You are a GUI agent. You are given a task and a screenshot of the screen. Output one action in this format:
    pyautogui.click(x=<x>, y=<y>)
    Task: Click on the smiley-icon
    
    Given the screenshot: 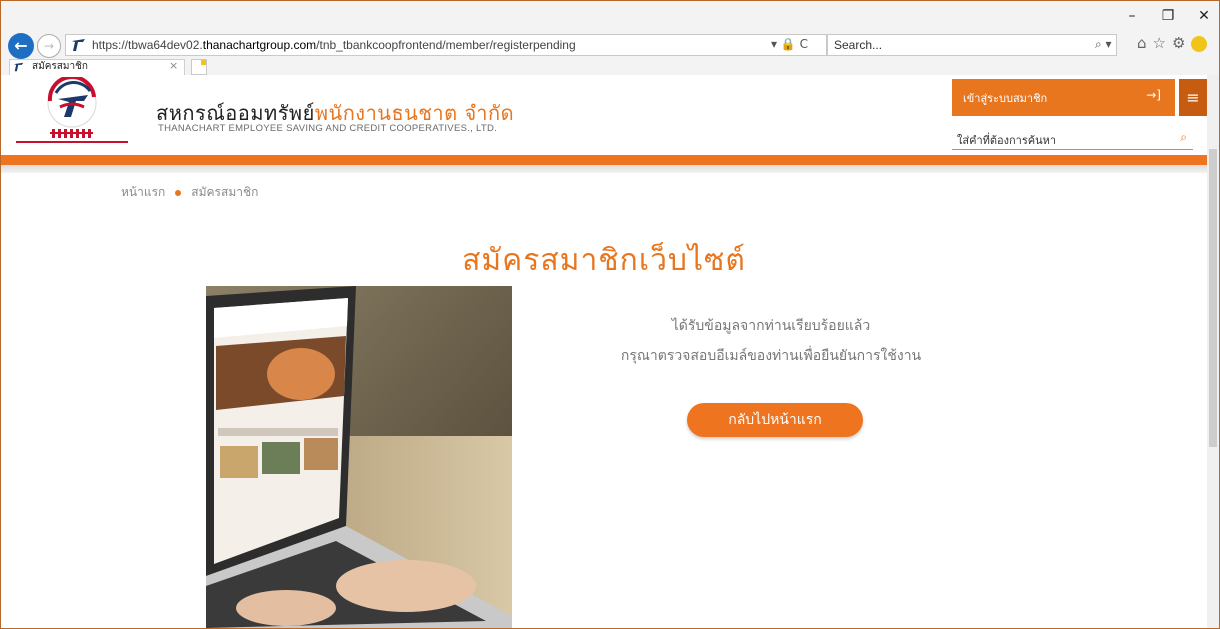 What is the action you would take?
    pyautogui.click(x=1199, y=44)
    